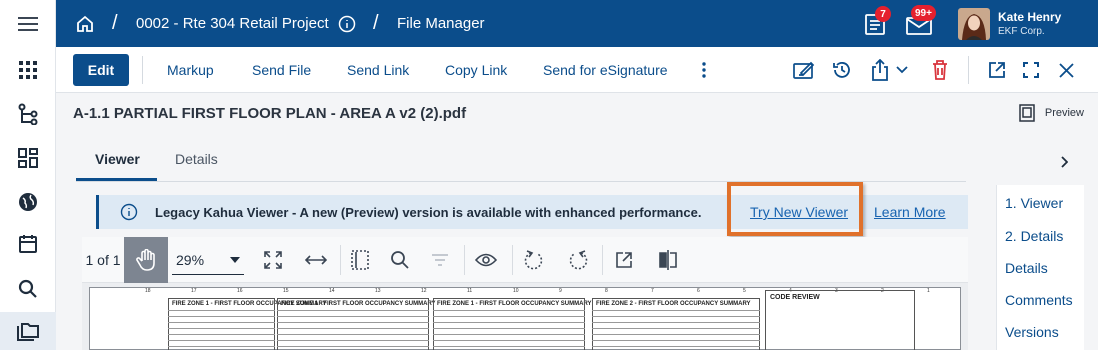 The width and height of the screenshot is (1098, 350). I want to click on grid-number: 11, so click(470, 291).